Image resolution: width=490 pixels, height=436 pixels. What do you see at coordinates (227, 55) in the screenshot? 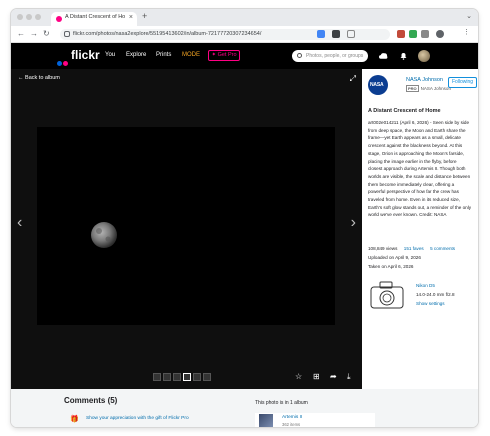
I see `get-pro-label: Get Pro` at bounding box center [227, 55].